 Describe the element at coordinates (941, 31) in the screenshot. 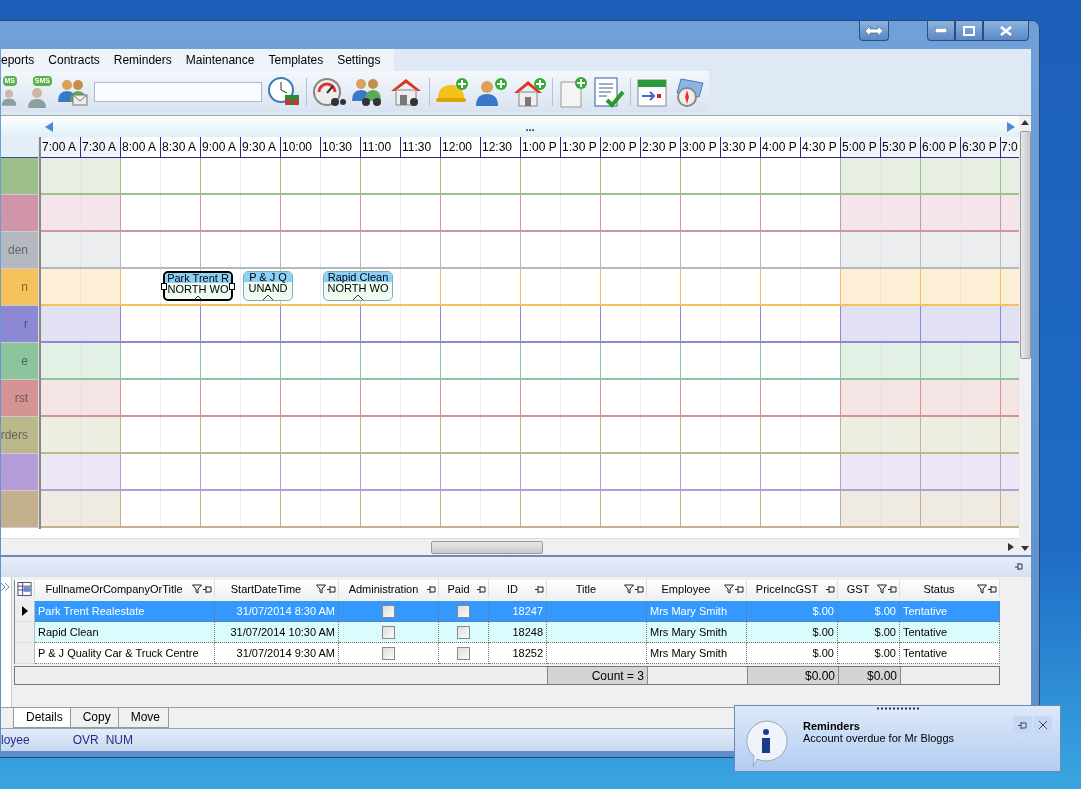

I see `minimize-button` at that location.